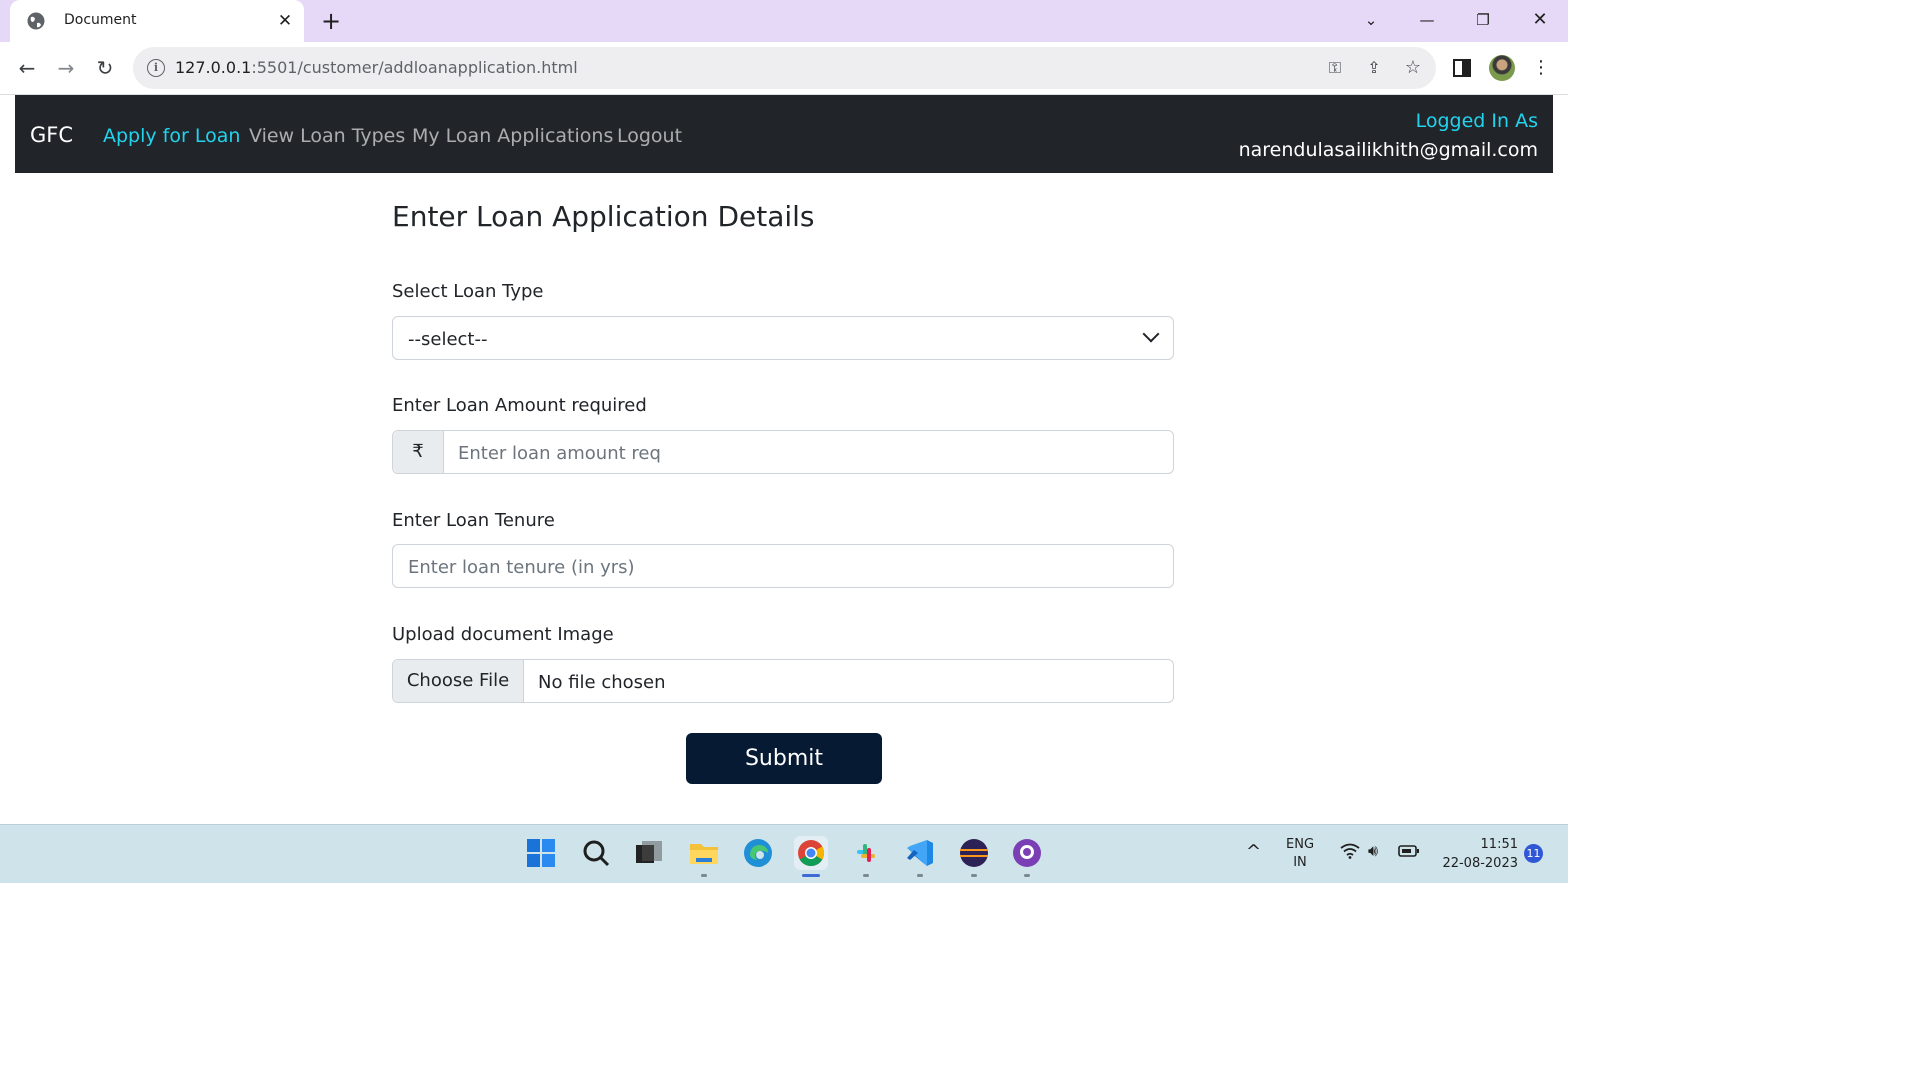 This screenshot has width=1920, height=1080. I want to click on logged-in-user: narendulasailikhith@gmail.com, so click(1388, 150).